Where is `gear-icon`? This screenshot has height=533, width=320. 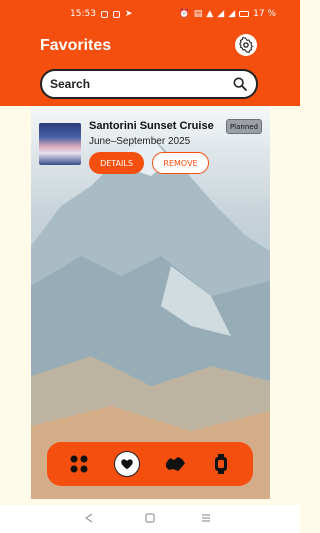 gear-icon is located at coordinates (246, 45).